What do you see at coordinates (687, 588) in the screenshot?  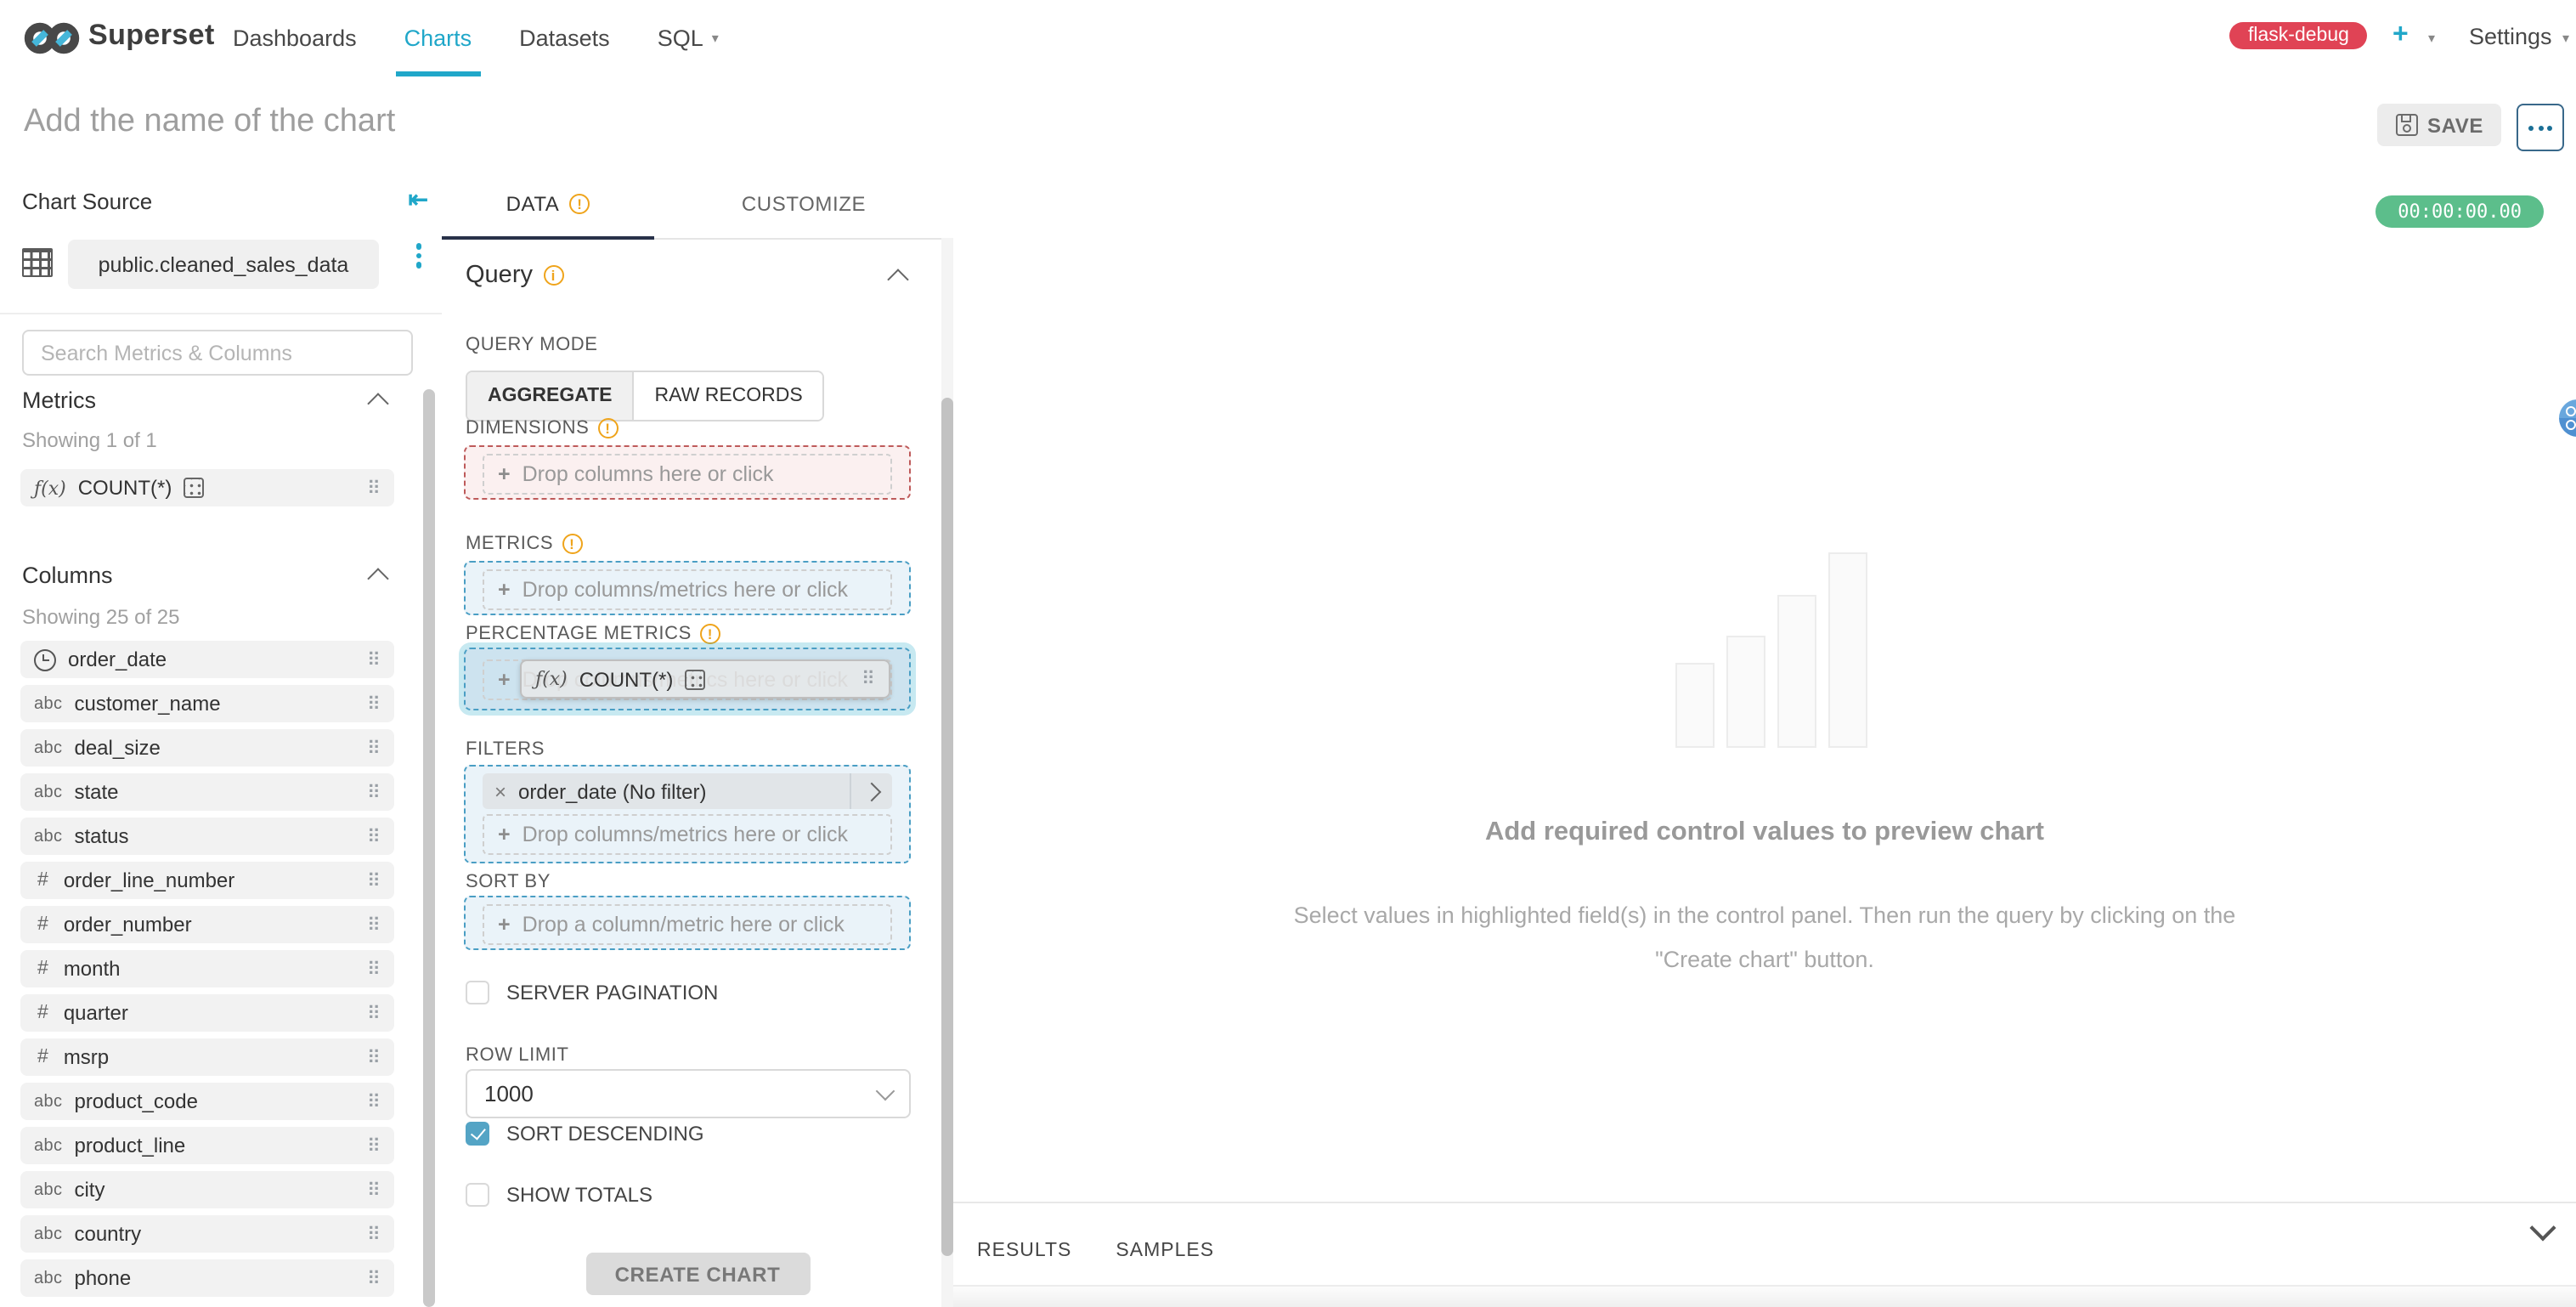 I see `metrics-dropzone: + Drop columns/metrics here or click` at bounding box center [687, 588].